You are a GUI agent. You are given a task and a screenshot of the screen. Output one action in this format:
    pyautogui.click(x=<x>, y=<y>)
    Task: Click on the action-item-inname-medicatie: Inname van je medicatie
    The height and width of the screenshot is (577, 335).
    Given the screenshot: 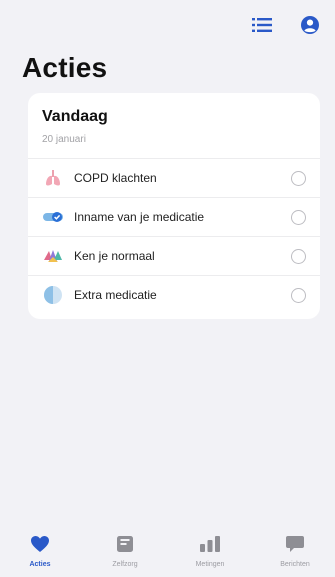 What is the action you would take?
    pyautogui.click(x=174, y=216)
    